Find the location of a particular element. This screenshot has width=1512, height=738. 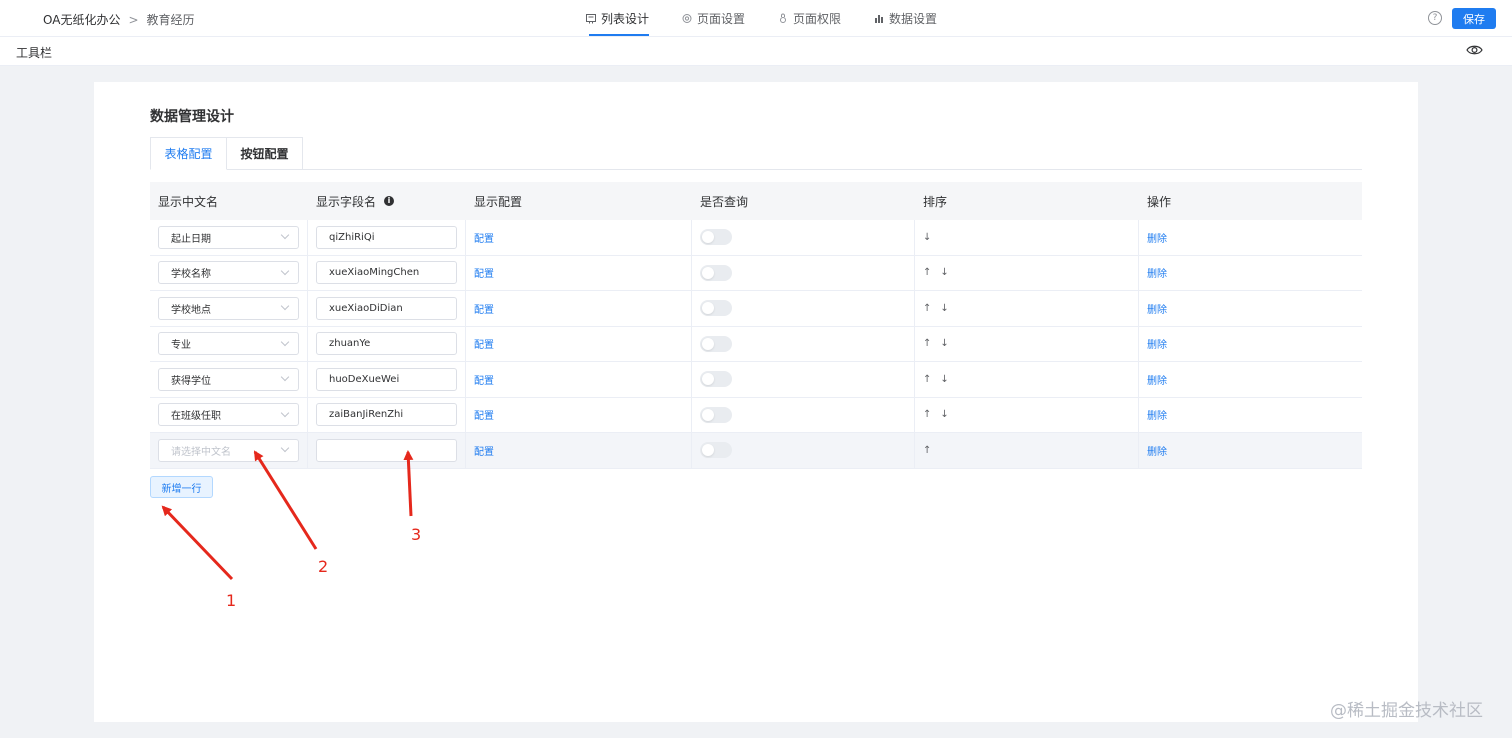

save-button: 保存 is located at coordinates (1474, 18).